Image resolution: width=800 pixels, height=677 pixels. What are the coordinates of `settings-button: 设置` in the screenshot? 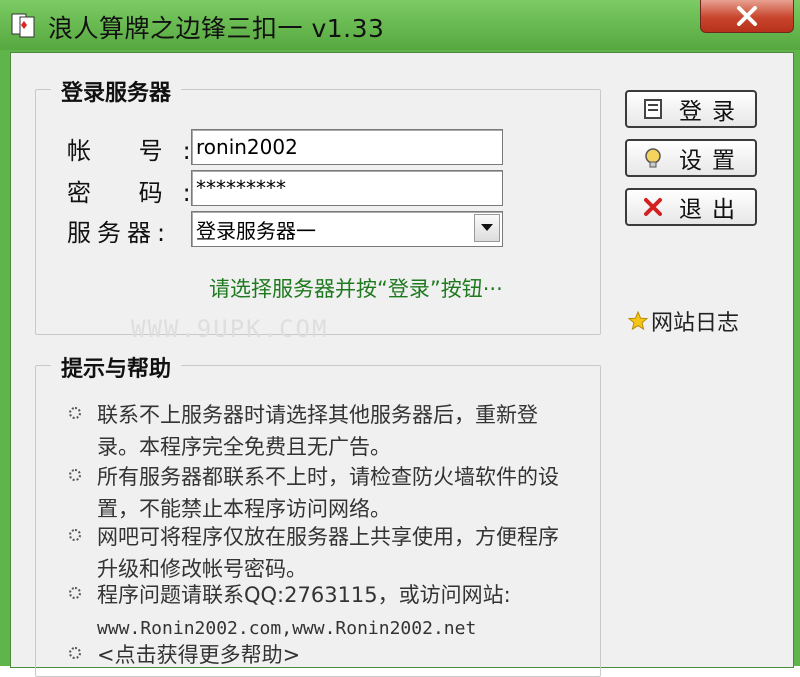 It's located at (691, 158).